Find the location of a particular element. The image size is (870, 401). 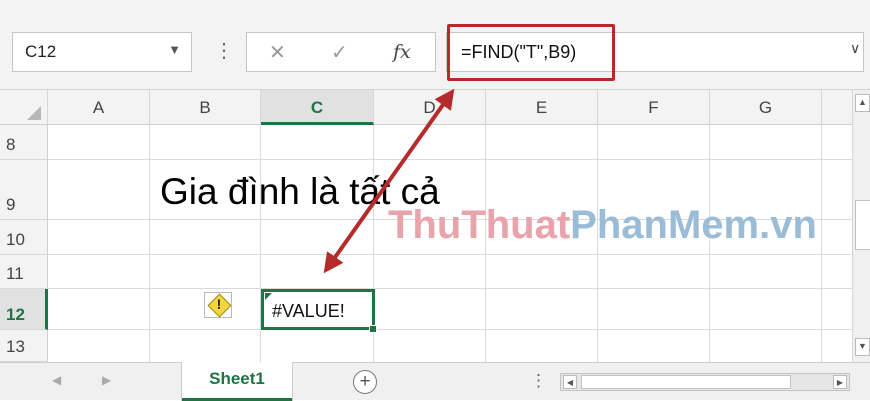

scroll-down-icon: ▼ is located at coordinates (862, 347).